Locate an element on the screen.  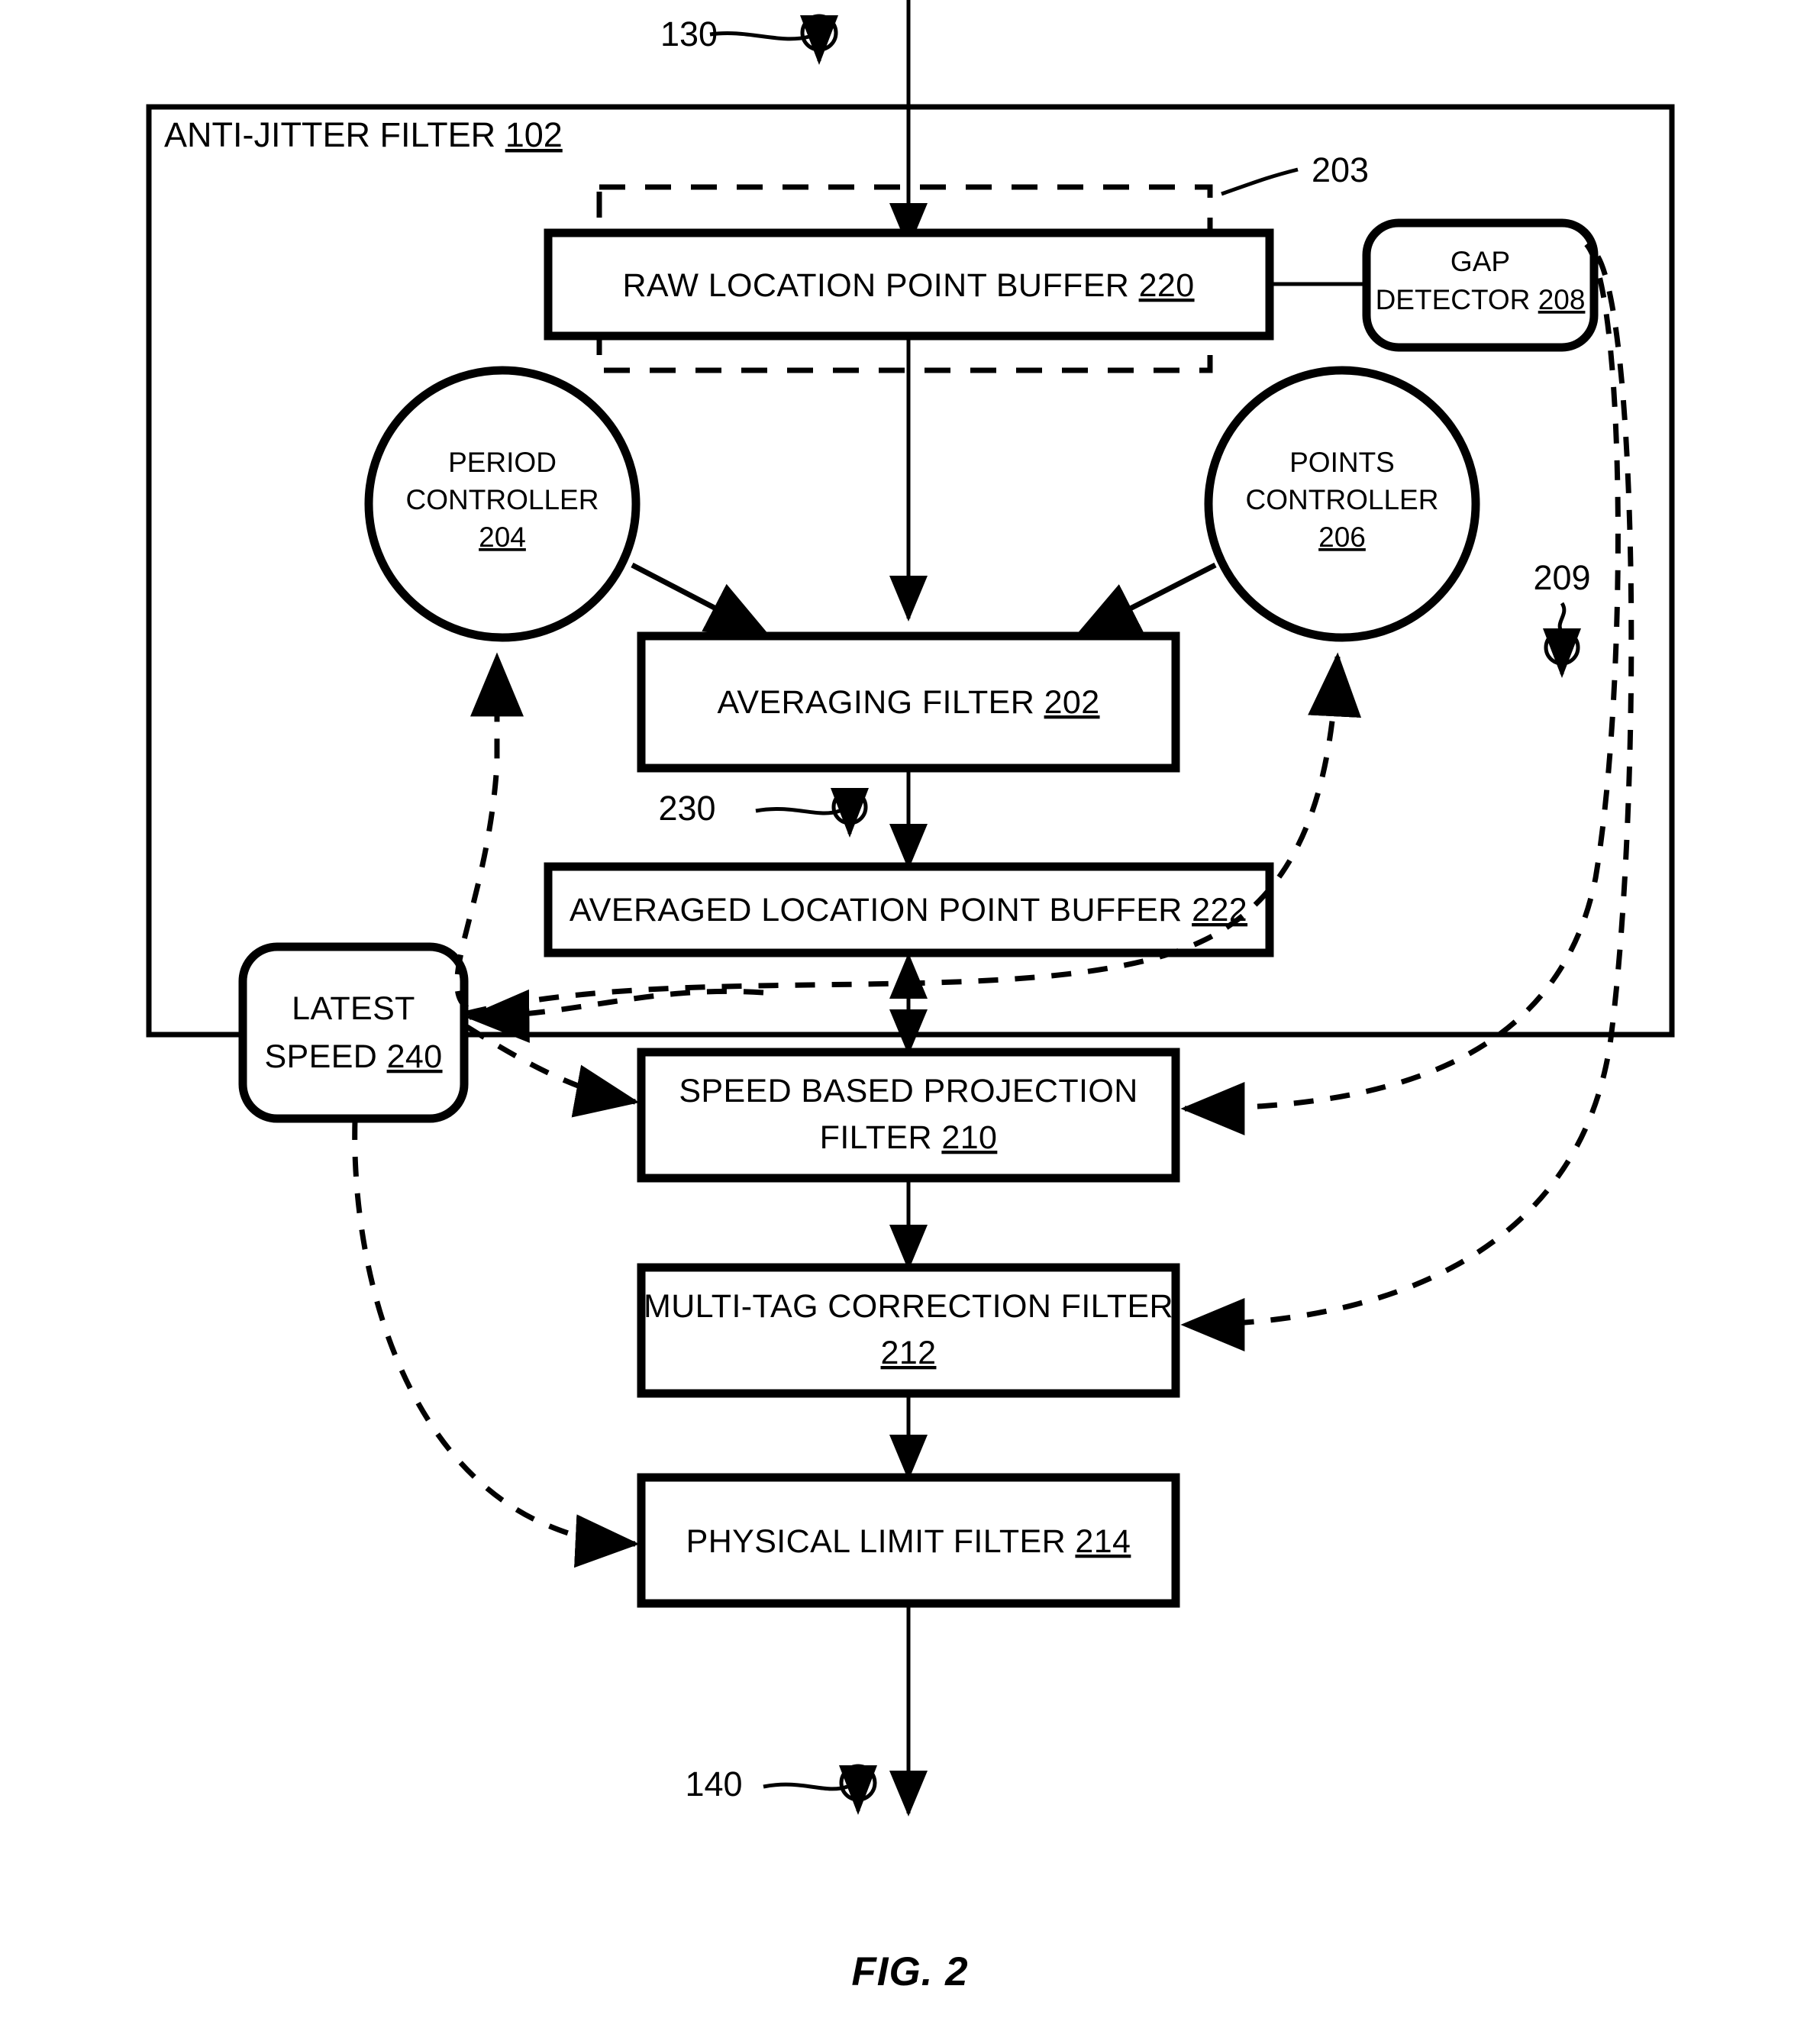
figure-caption: FIG. 2 is located at coordinates (909, 1971).